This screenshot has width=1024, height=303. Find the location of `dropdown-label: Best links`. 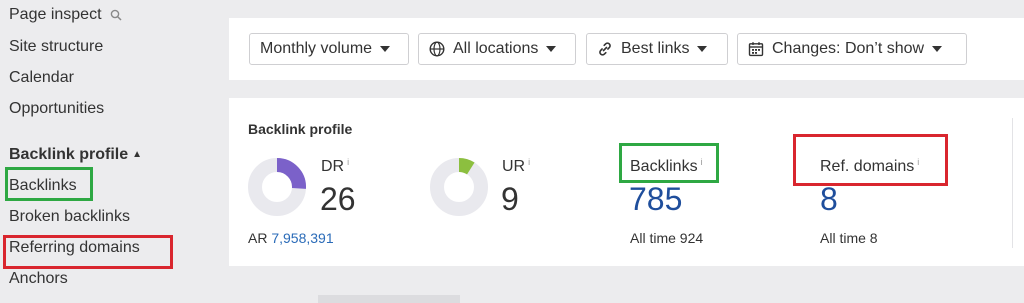

dropdown-label: Best links is located at coordinates (655, 48).